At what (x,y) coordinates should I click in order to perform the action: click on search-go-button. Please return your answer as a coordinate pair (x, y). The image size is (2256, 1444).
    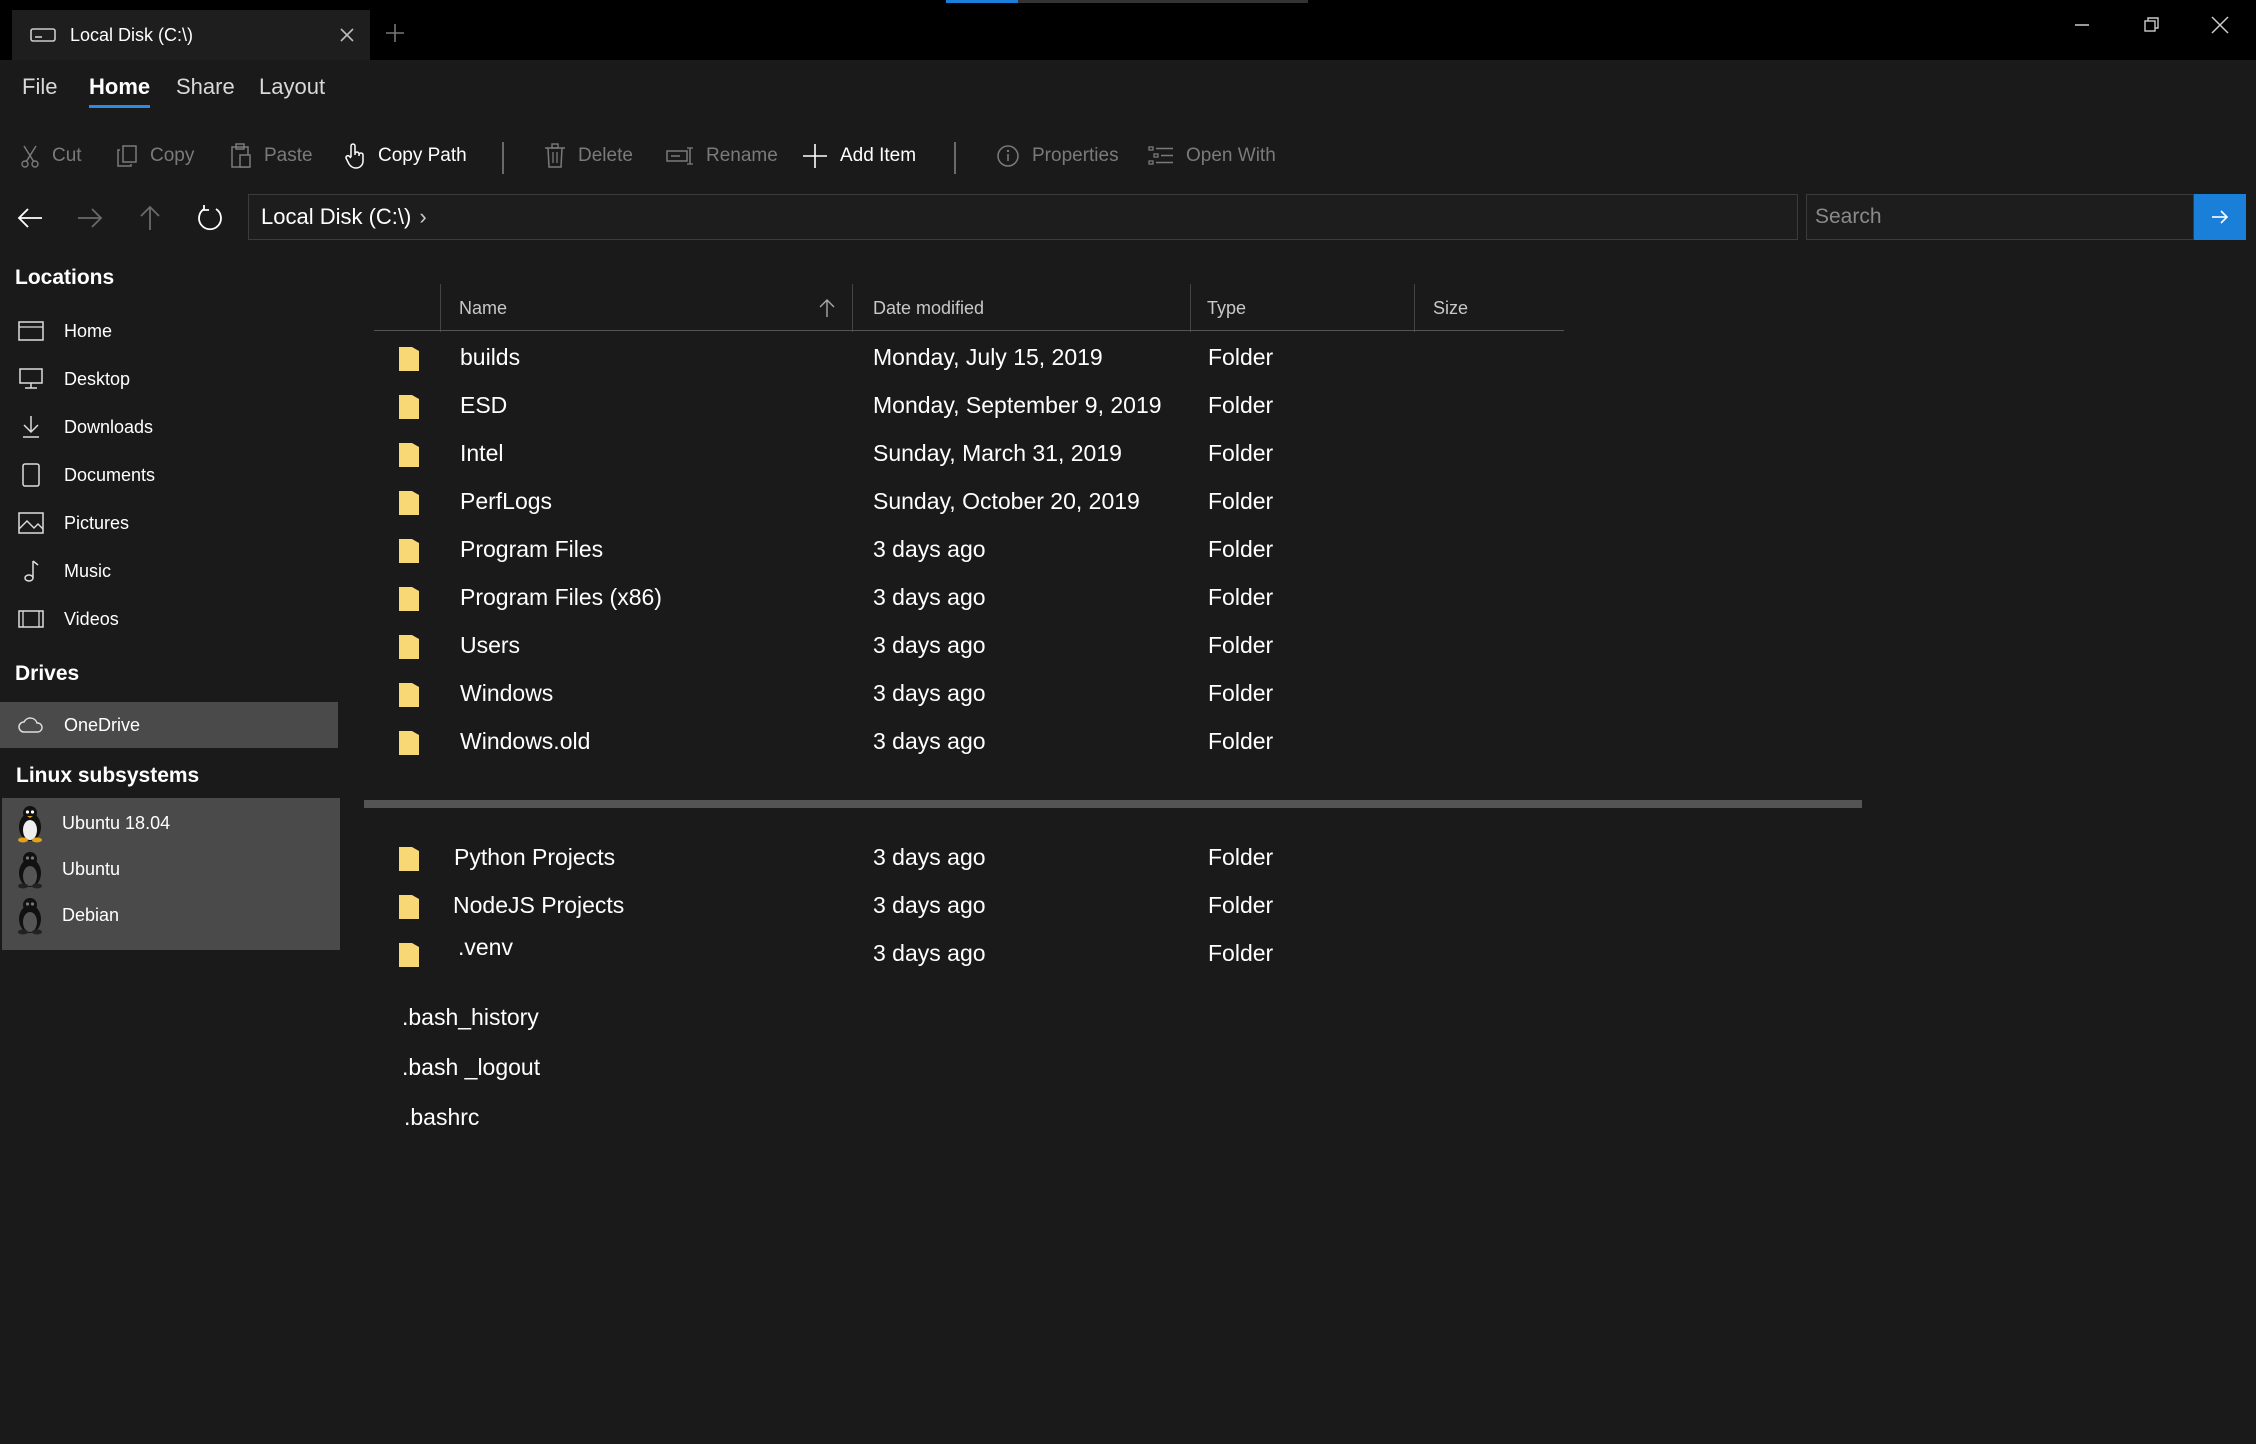
    Looking at the image, I should click on (2220, 217).